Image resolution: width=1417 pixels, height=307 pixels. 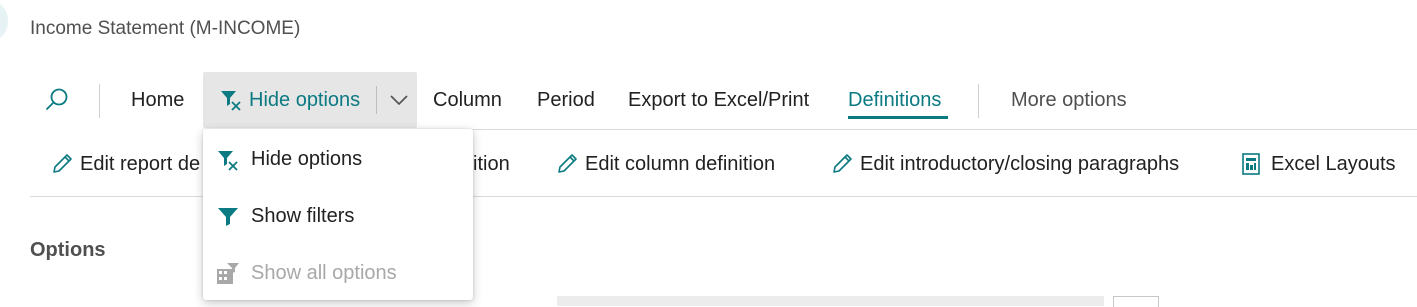 I want to click on edit-column-definition-label: Edit column definition, so click(x=680, y=163).